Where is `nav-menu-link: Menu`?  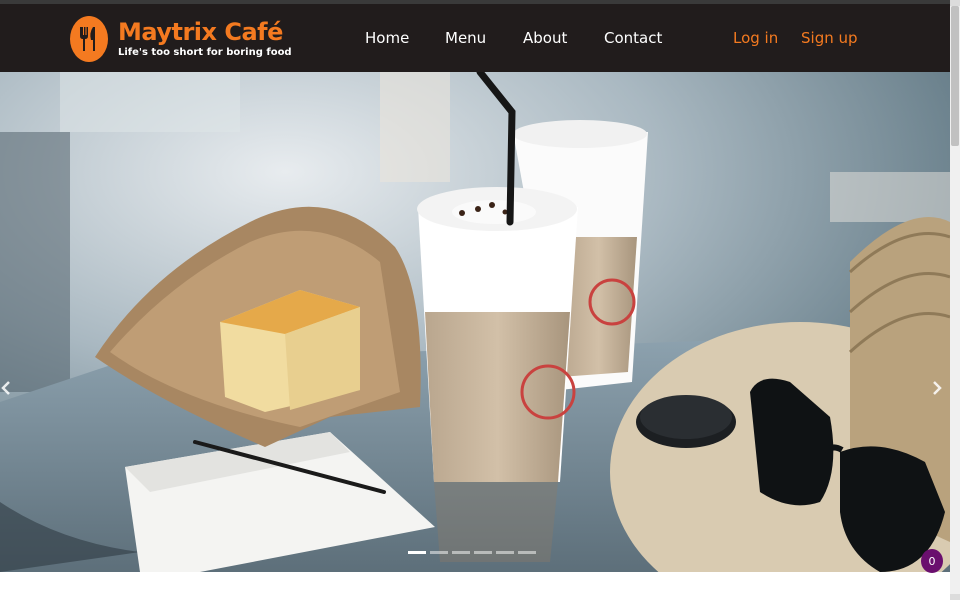
nav-menu-link: Menu is located at coordinates (465, 38).